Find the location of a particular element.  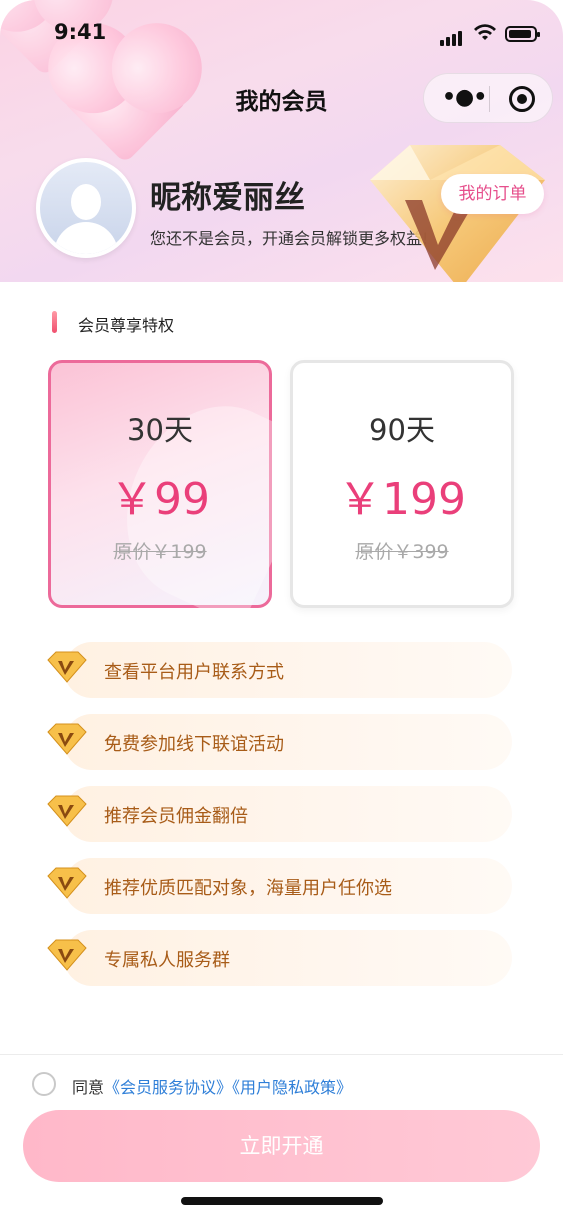

footer-divider is located at coordinates (281, 1054).